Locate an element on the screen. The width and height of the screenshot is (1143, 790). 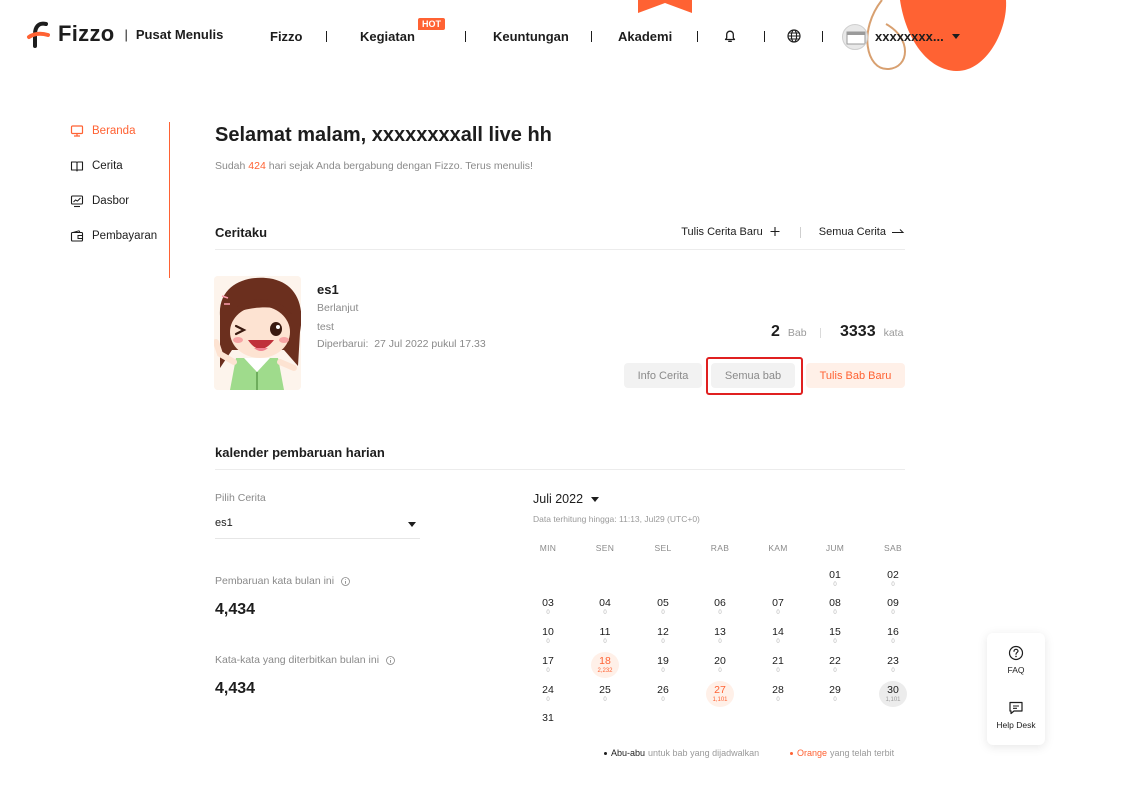
calendar-day: 07 0 is located at coordinates (778, 607).